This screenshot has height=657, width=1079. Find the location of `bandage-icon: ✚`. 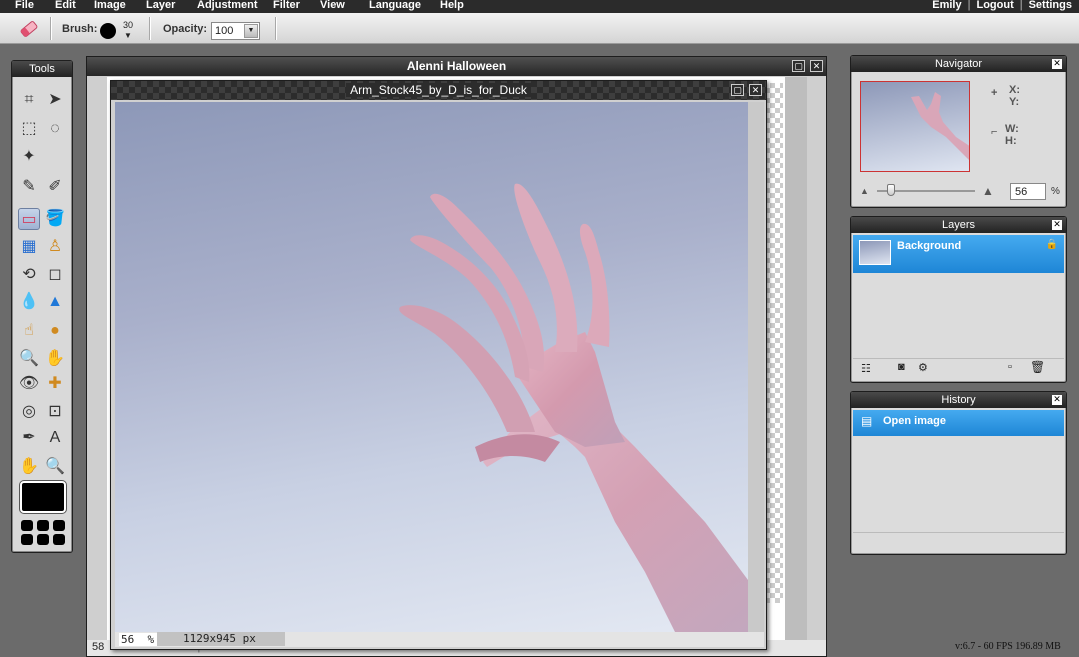

bandage-icon: ✚ is located at coordinates (55, 384).